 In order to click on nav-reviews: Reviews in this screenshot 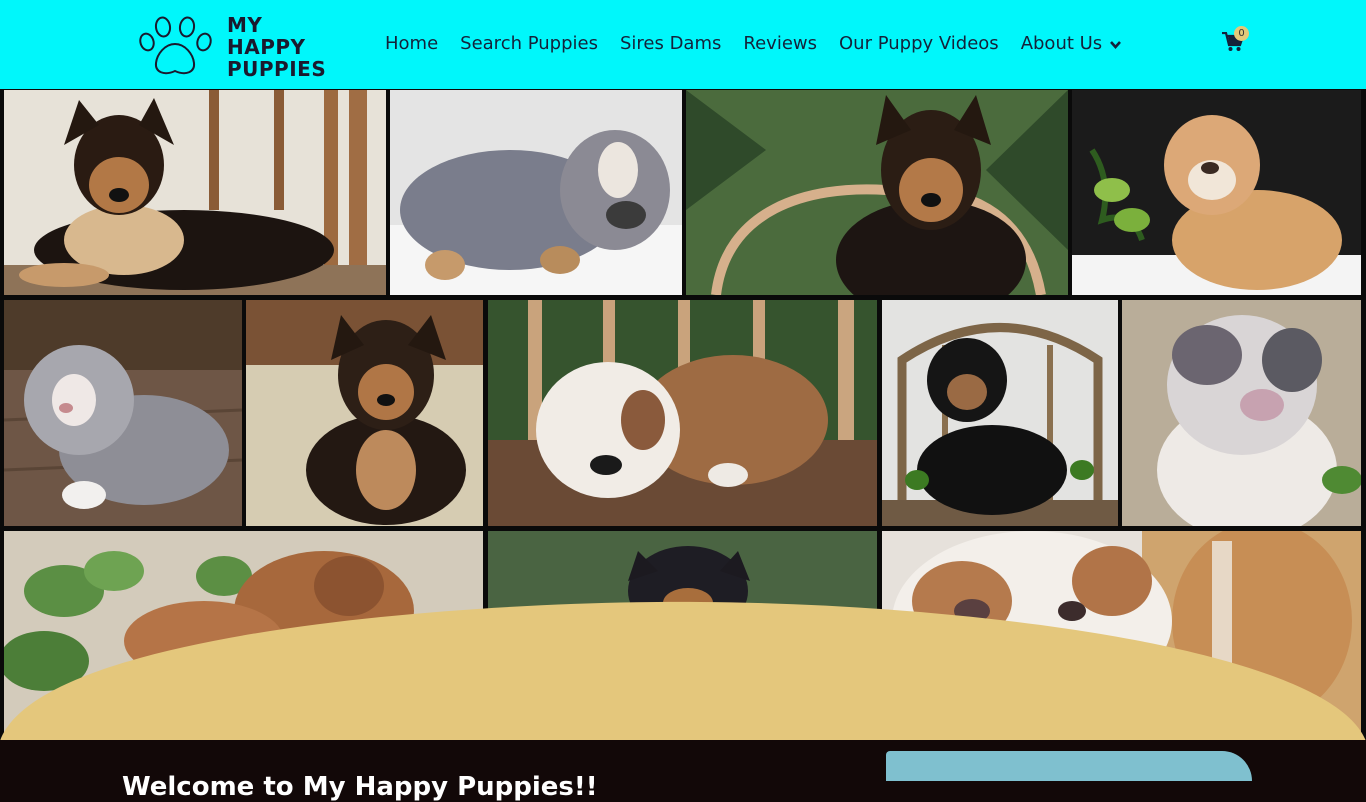, I will do `click(780, 44)`.